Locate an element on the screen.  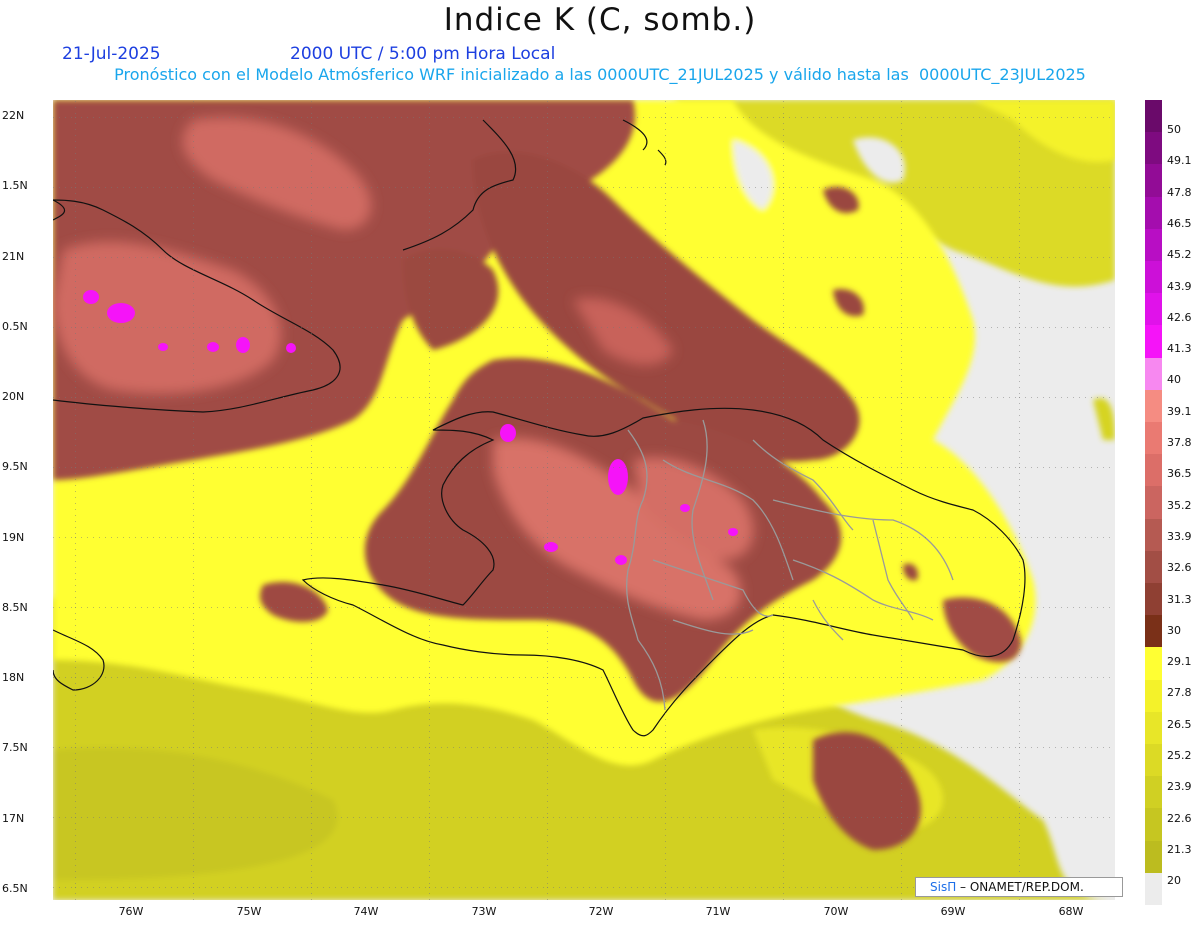
colorbar-label: 40 is located at coordinates (1174, 380).